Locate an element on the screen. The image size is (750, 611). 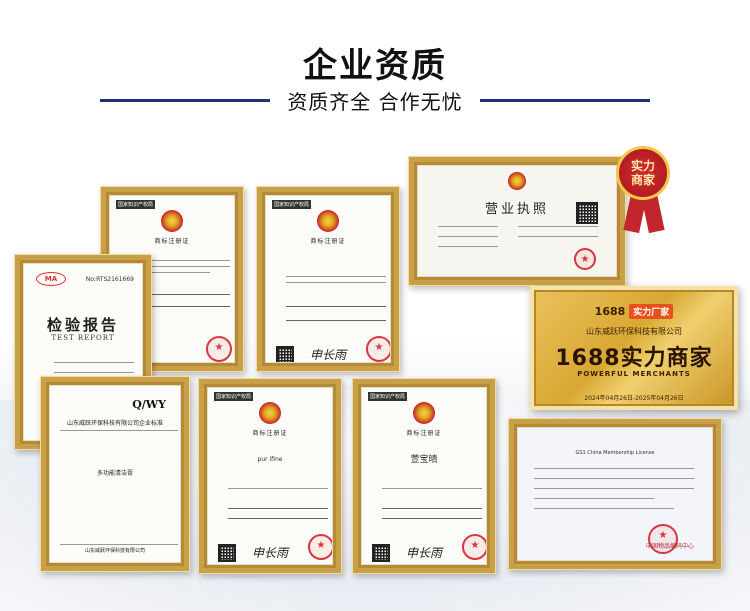
report-number: No:RTS2161669 is located at coordinates (109, 279).